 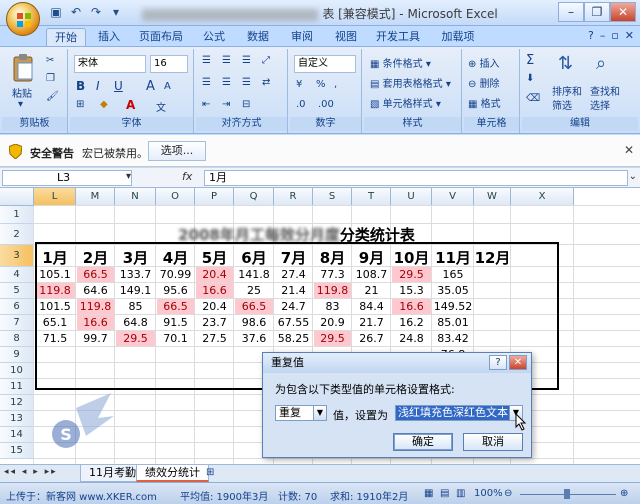 What do you see at coordinates (150, 86) in the screenshot?
I see `grow-font-button: A` at bounding box center [150, 86].